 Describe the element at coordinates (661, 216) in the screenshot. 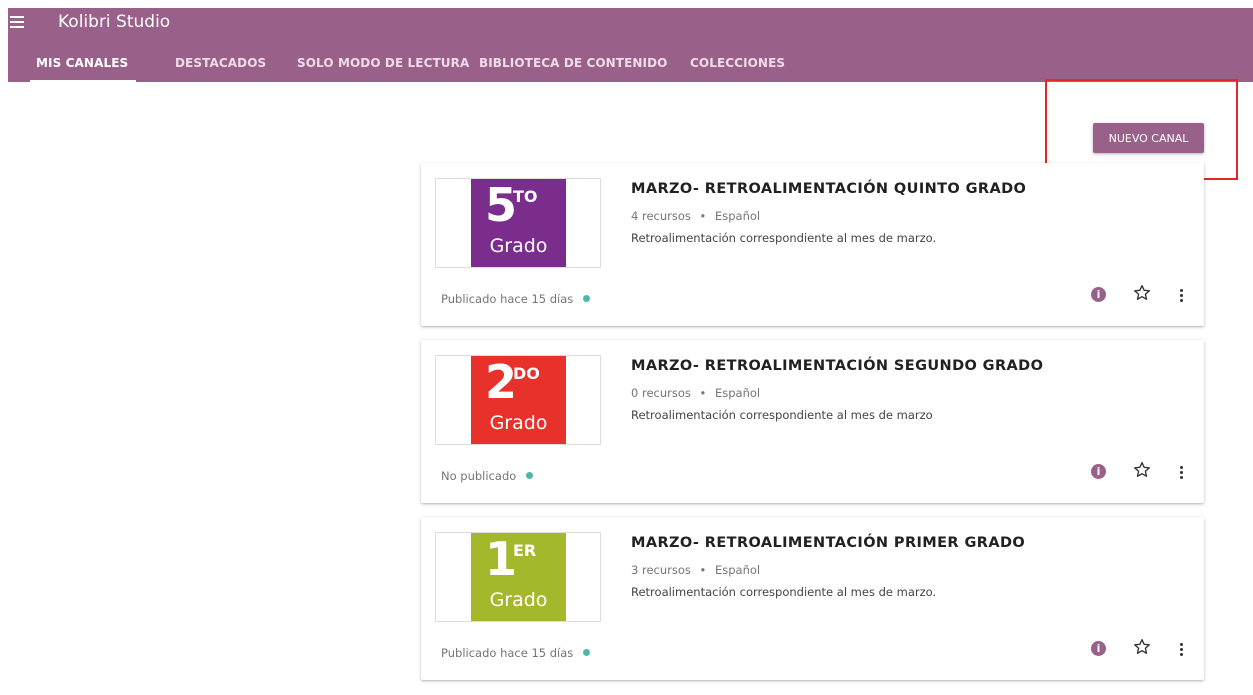

I see `resource-count: 4 recursos` at that location.